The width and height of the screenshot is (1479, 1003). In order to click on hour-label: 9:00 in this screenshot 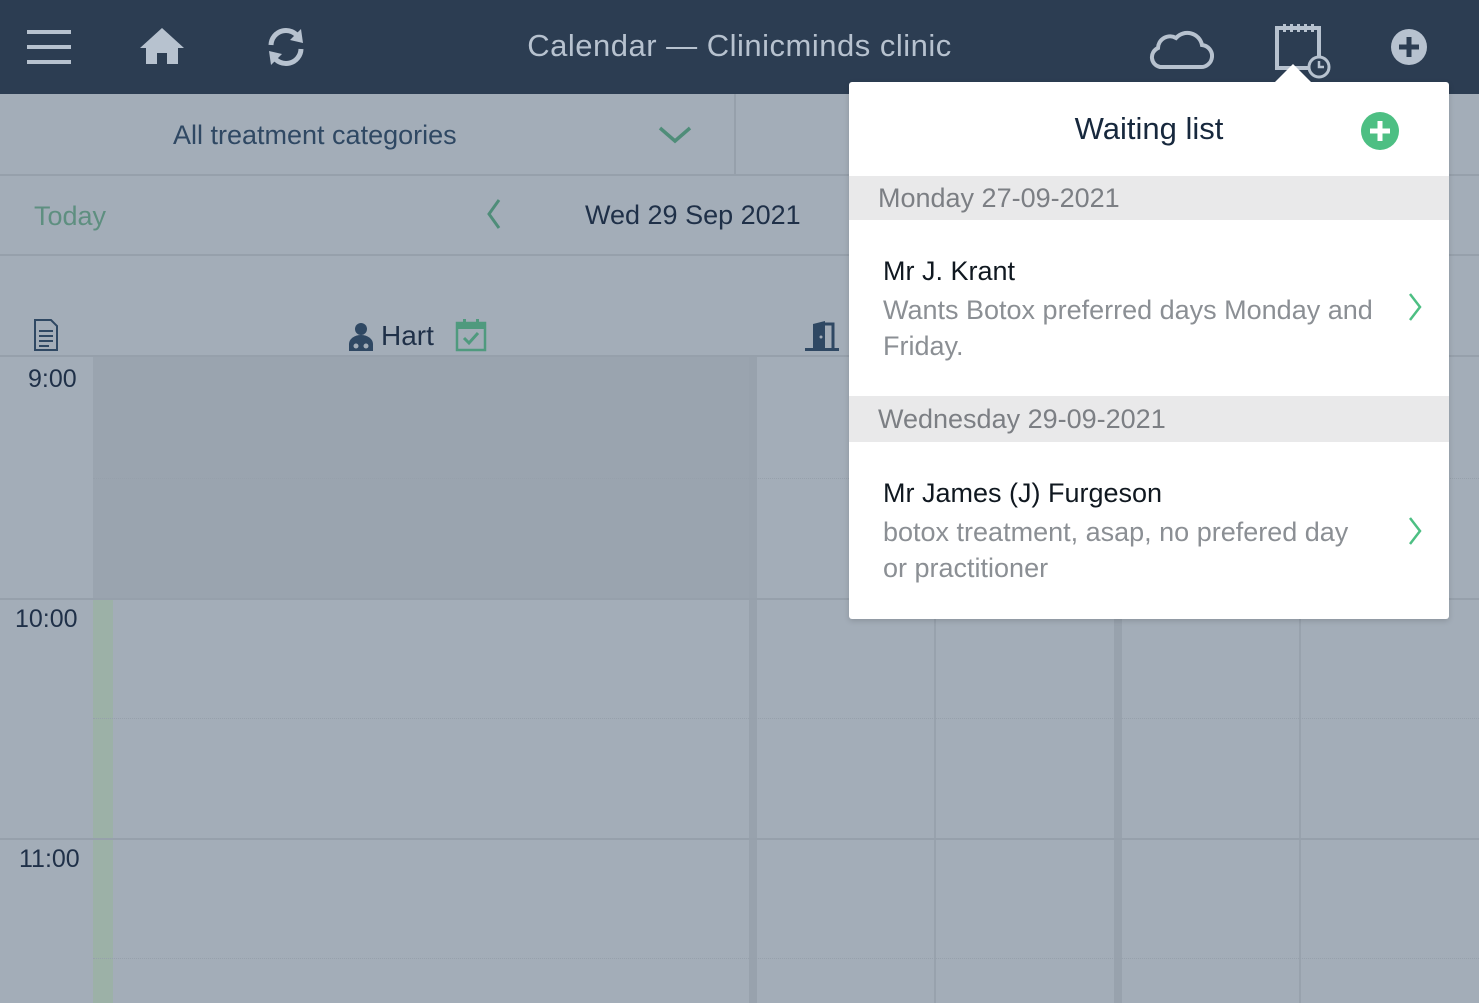, I will do `click(52, 379)`.